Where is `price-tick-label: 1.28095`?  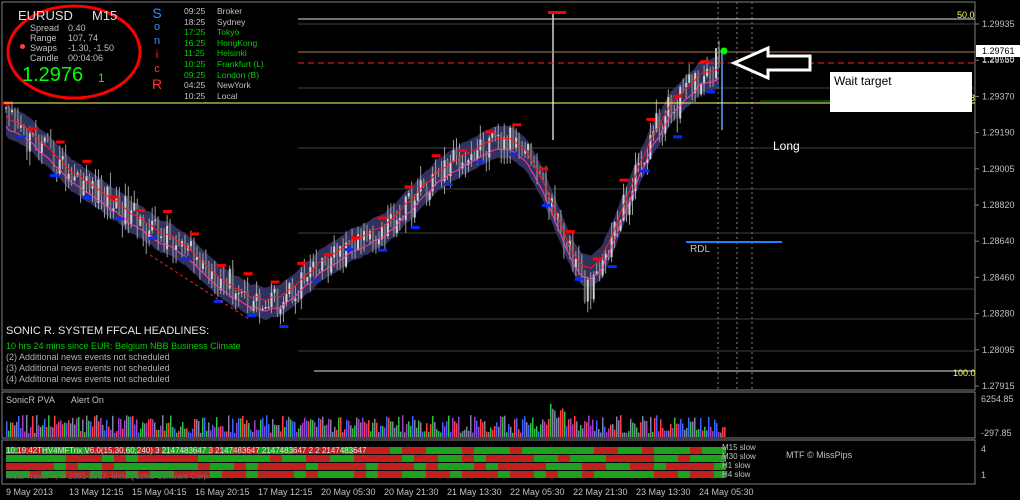
price-tick-label: 1.28095 is located at coordinates (998, 350).